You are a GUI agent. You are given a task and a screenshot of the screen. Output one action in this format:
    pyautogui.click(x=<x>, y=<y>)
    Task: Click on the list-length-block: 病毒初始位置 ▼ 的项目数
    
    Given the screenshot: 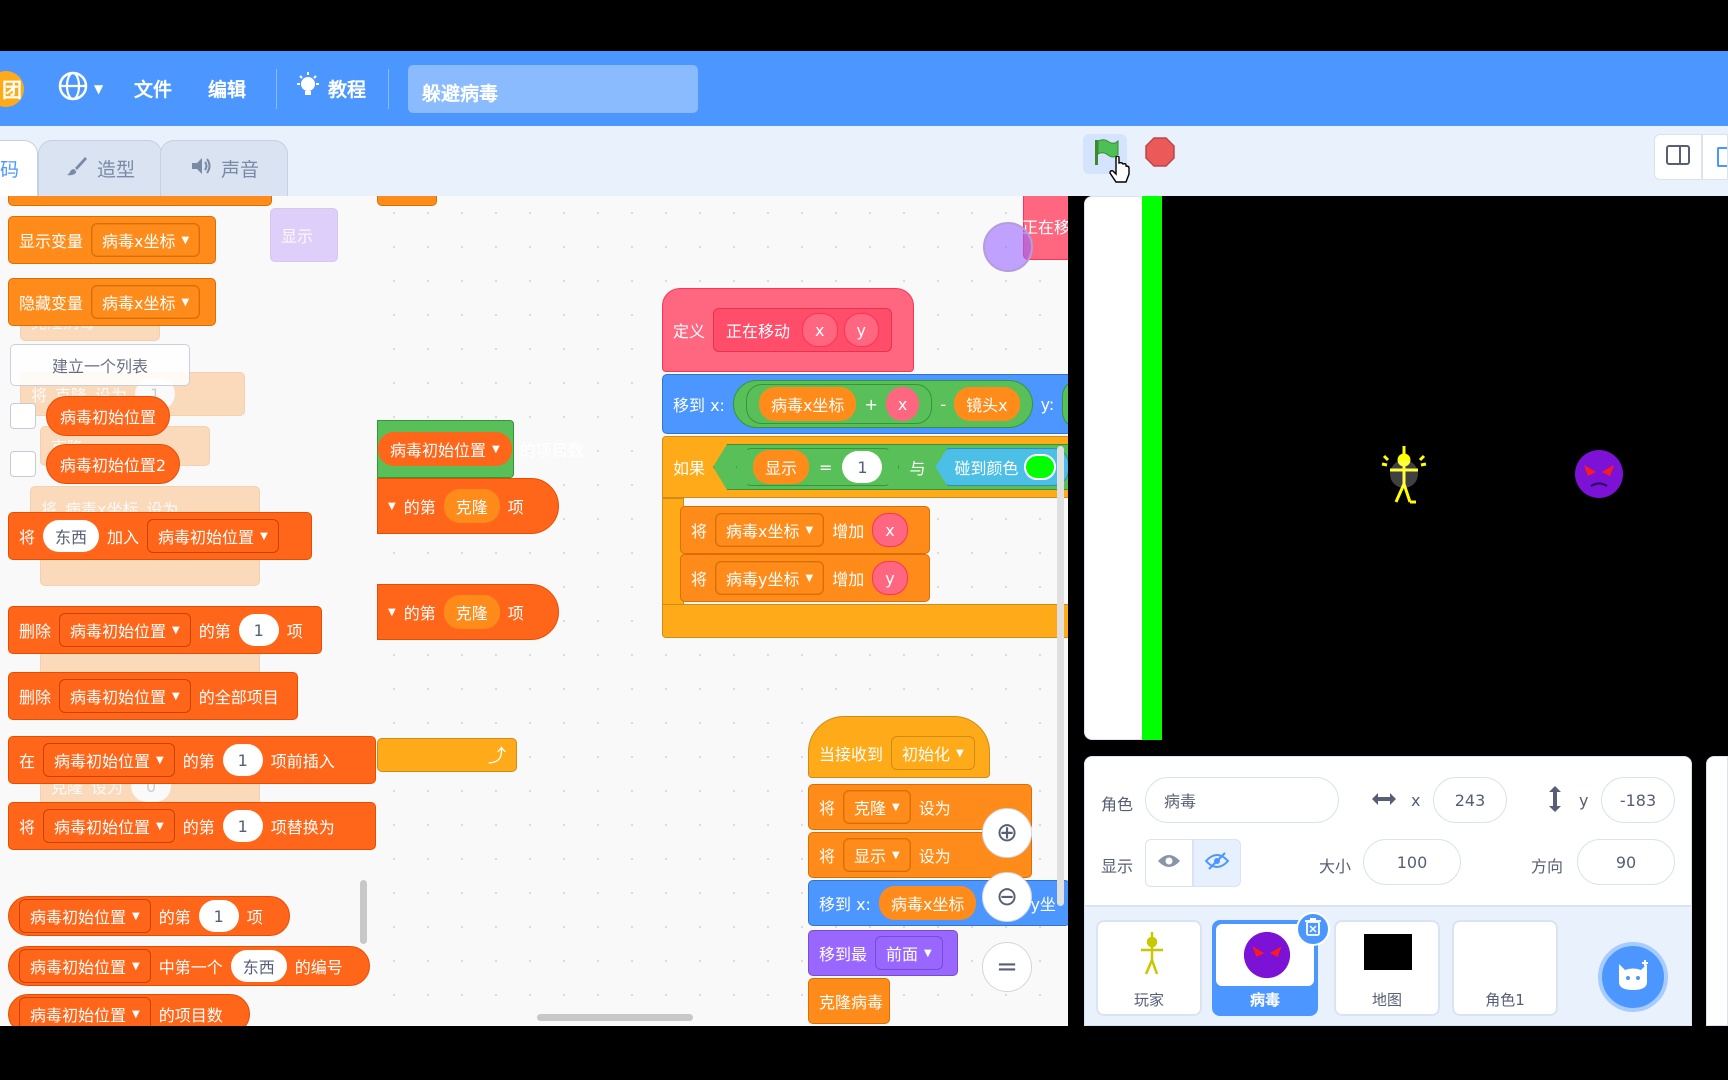 What is the action you would take?
    pyautogui.click(x=480, y=449)
    